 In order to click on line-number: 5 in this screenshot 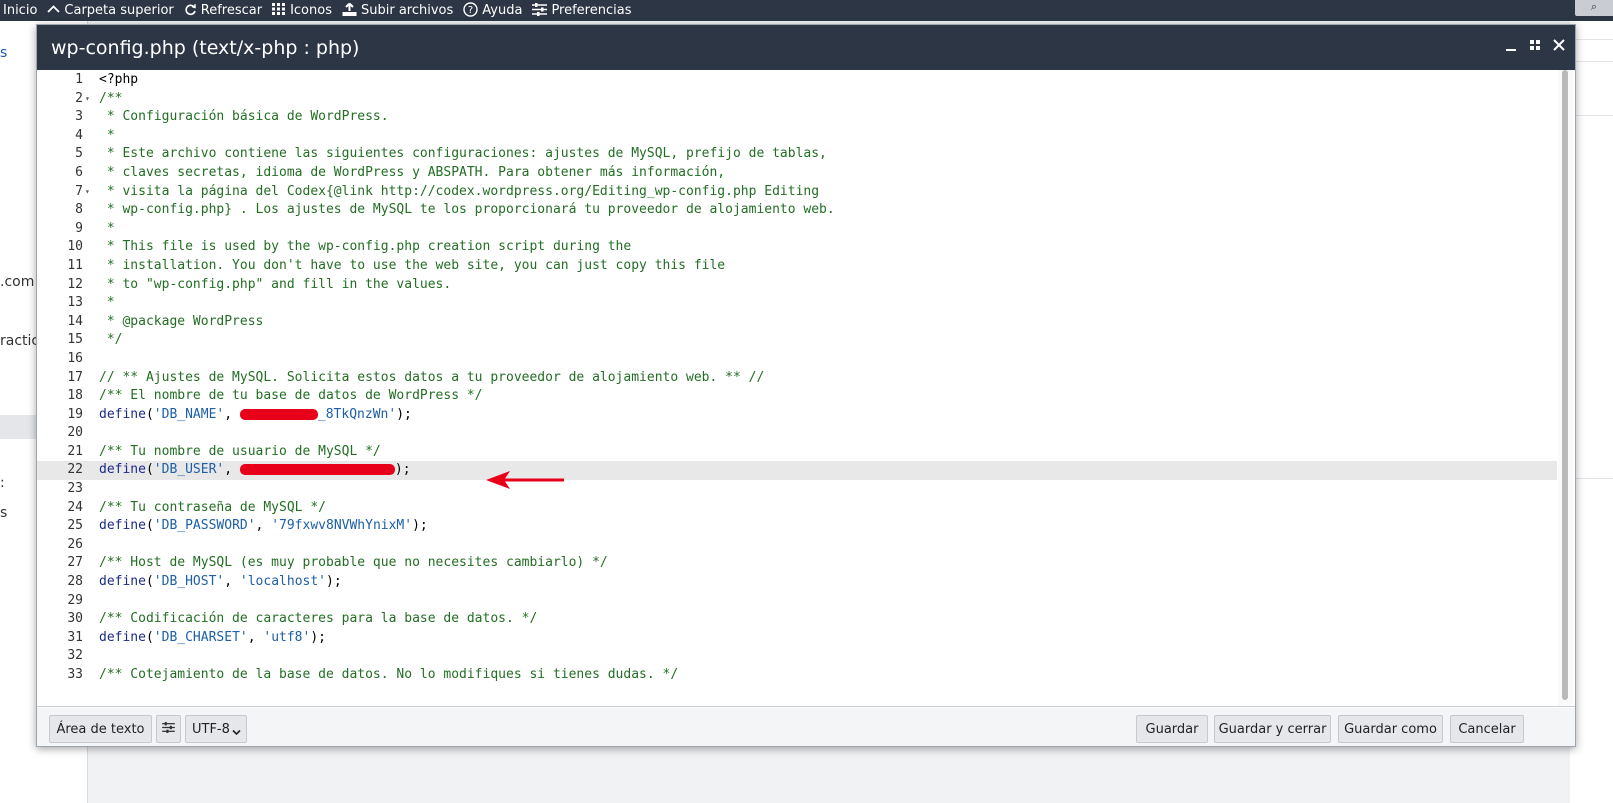, I will do `click(79, 154)`.